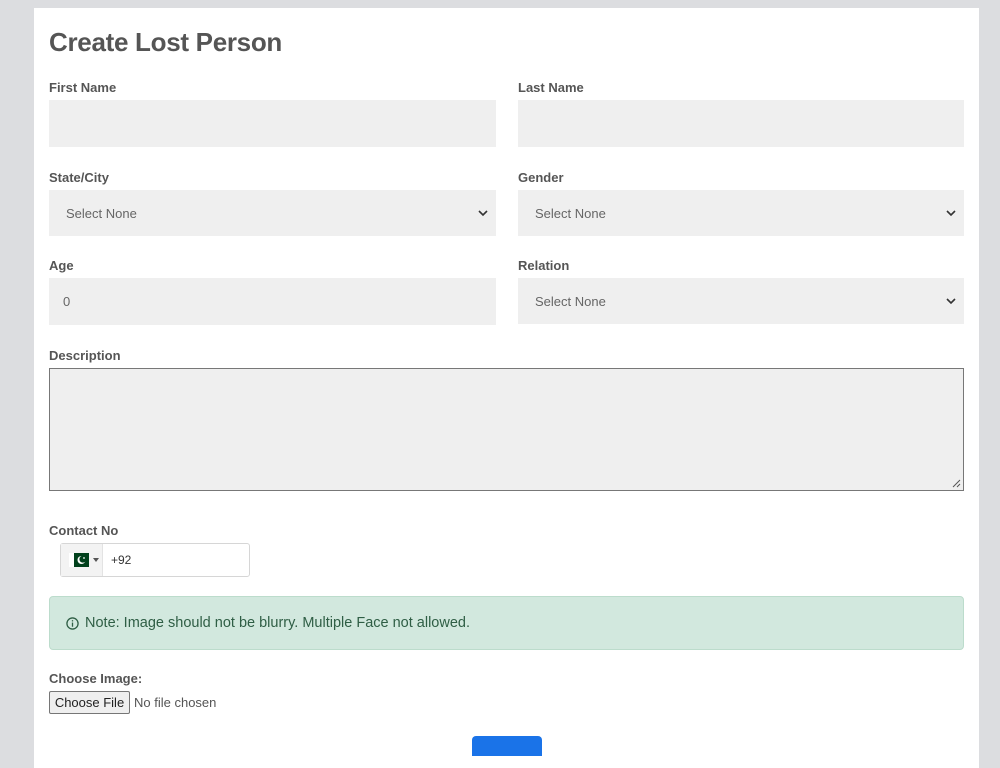 This screenshot has height=768, width=1000. What do you see at coordinates (96, 678) in the screenshot?
I see `choose-image-label: Choose Image:` at bounding box center [96, 678].